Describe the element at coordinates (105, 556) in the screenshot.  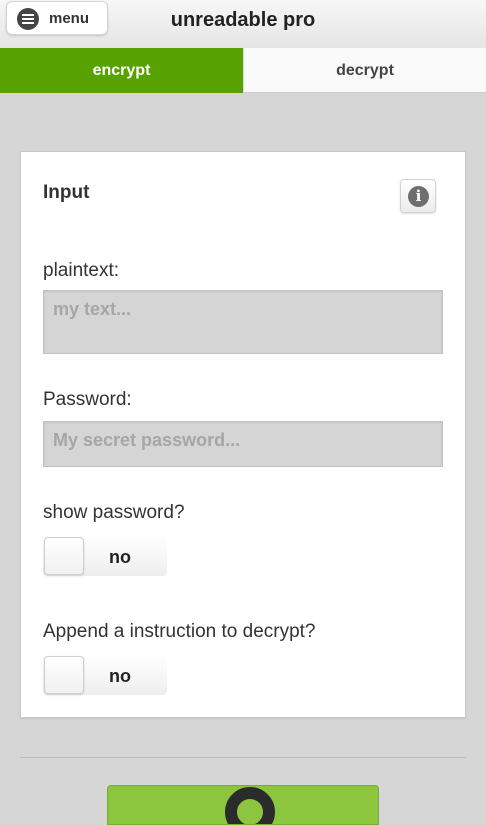
I see `show-password-toggle: no` at that location.